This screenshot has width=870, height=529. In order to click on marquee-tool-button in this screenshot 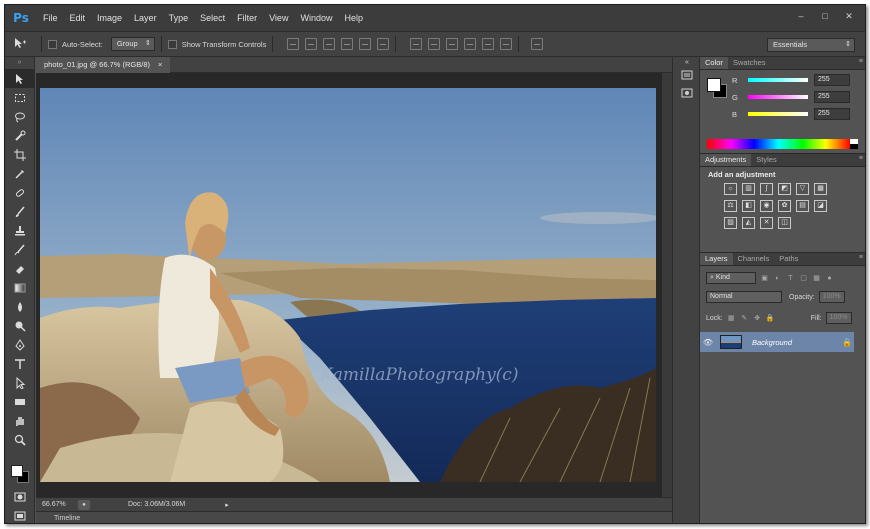, I will do `click(20, 97)`.